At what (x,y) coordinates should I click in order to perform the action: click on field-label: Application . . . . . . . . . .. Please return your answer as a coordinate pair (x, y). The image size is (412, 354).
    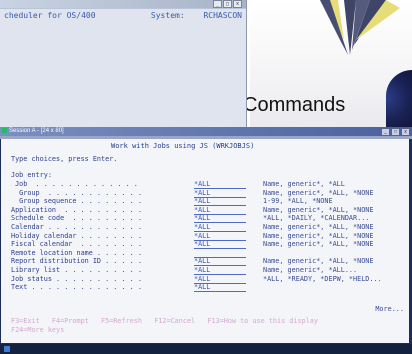
    Looking at the image, I should click on (76, 209).